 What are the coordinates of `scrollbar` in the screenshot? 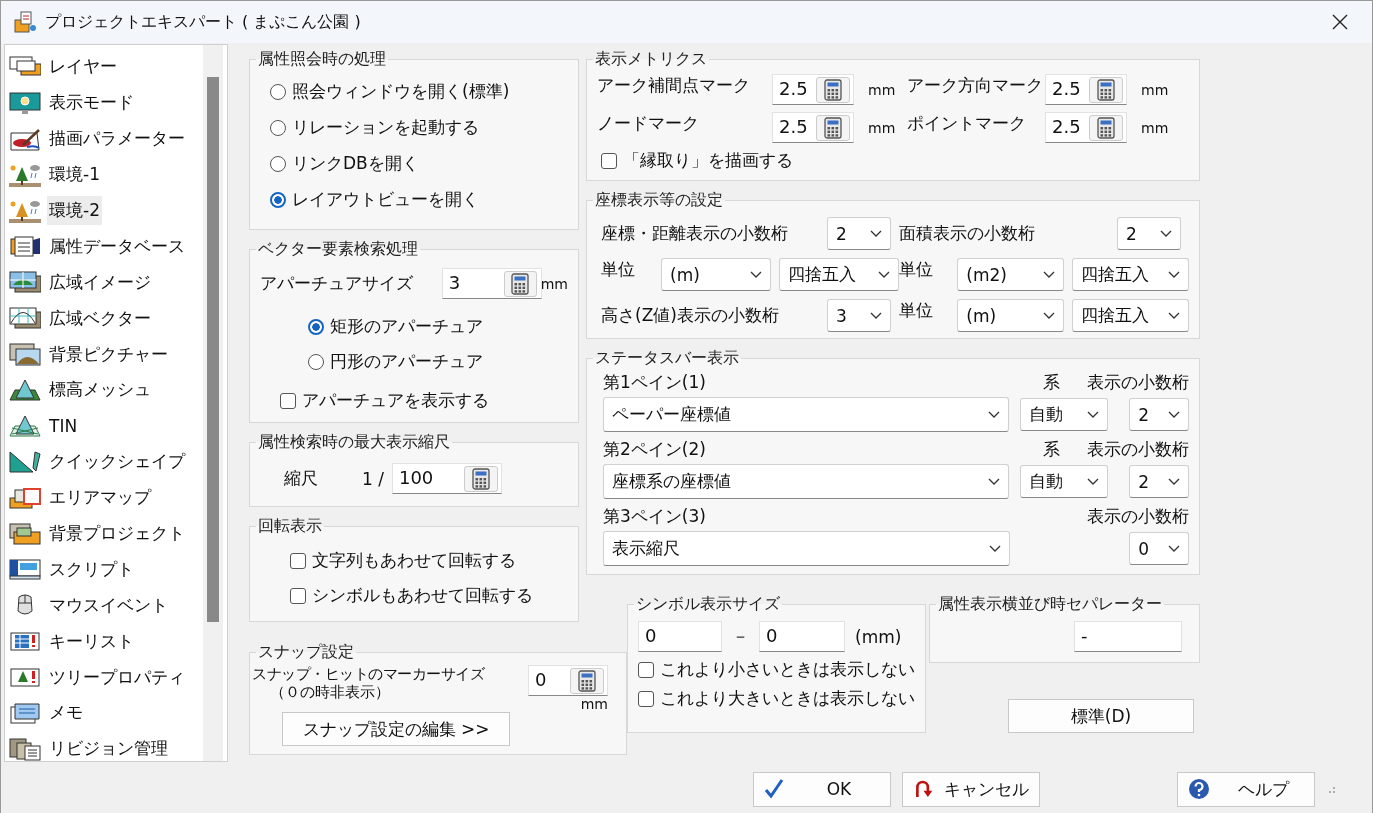 It's located at (213, 403).